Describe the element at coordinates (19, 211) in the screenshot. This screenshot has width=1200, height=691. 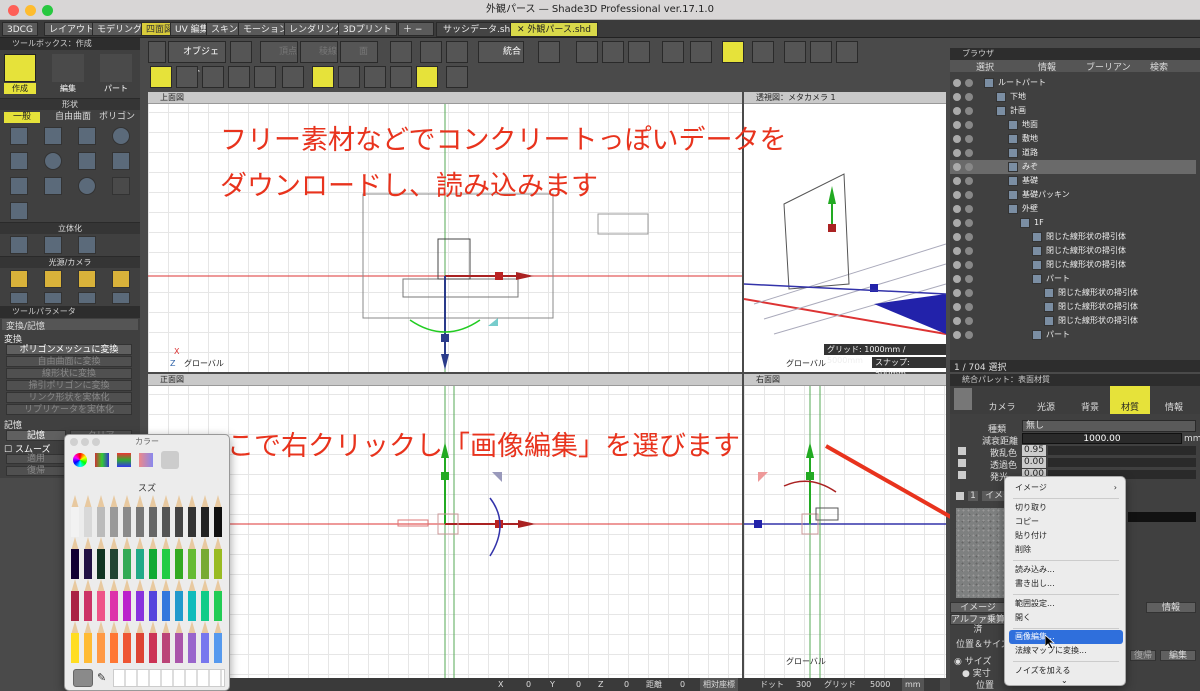
I see `polygon-box-tool-icon` at that location.